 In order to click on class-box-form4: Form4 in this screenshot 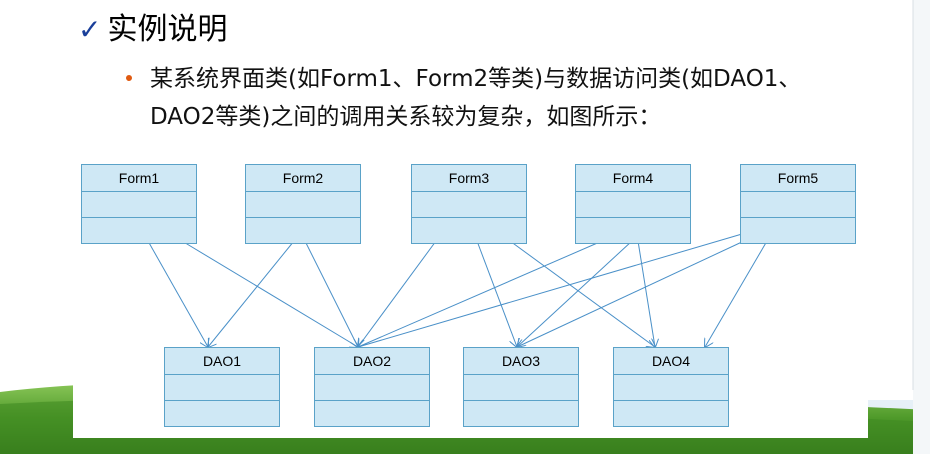, I will do `click(633, 204)`.